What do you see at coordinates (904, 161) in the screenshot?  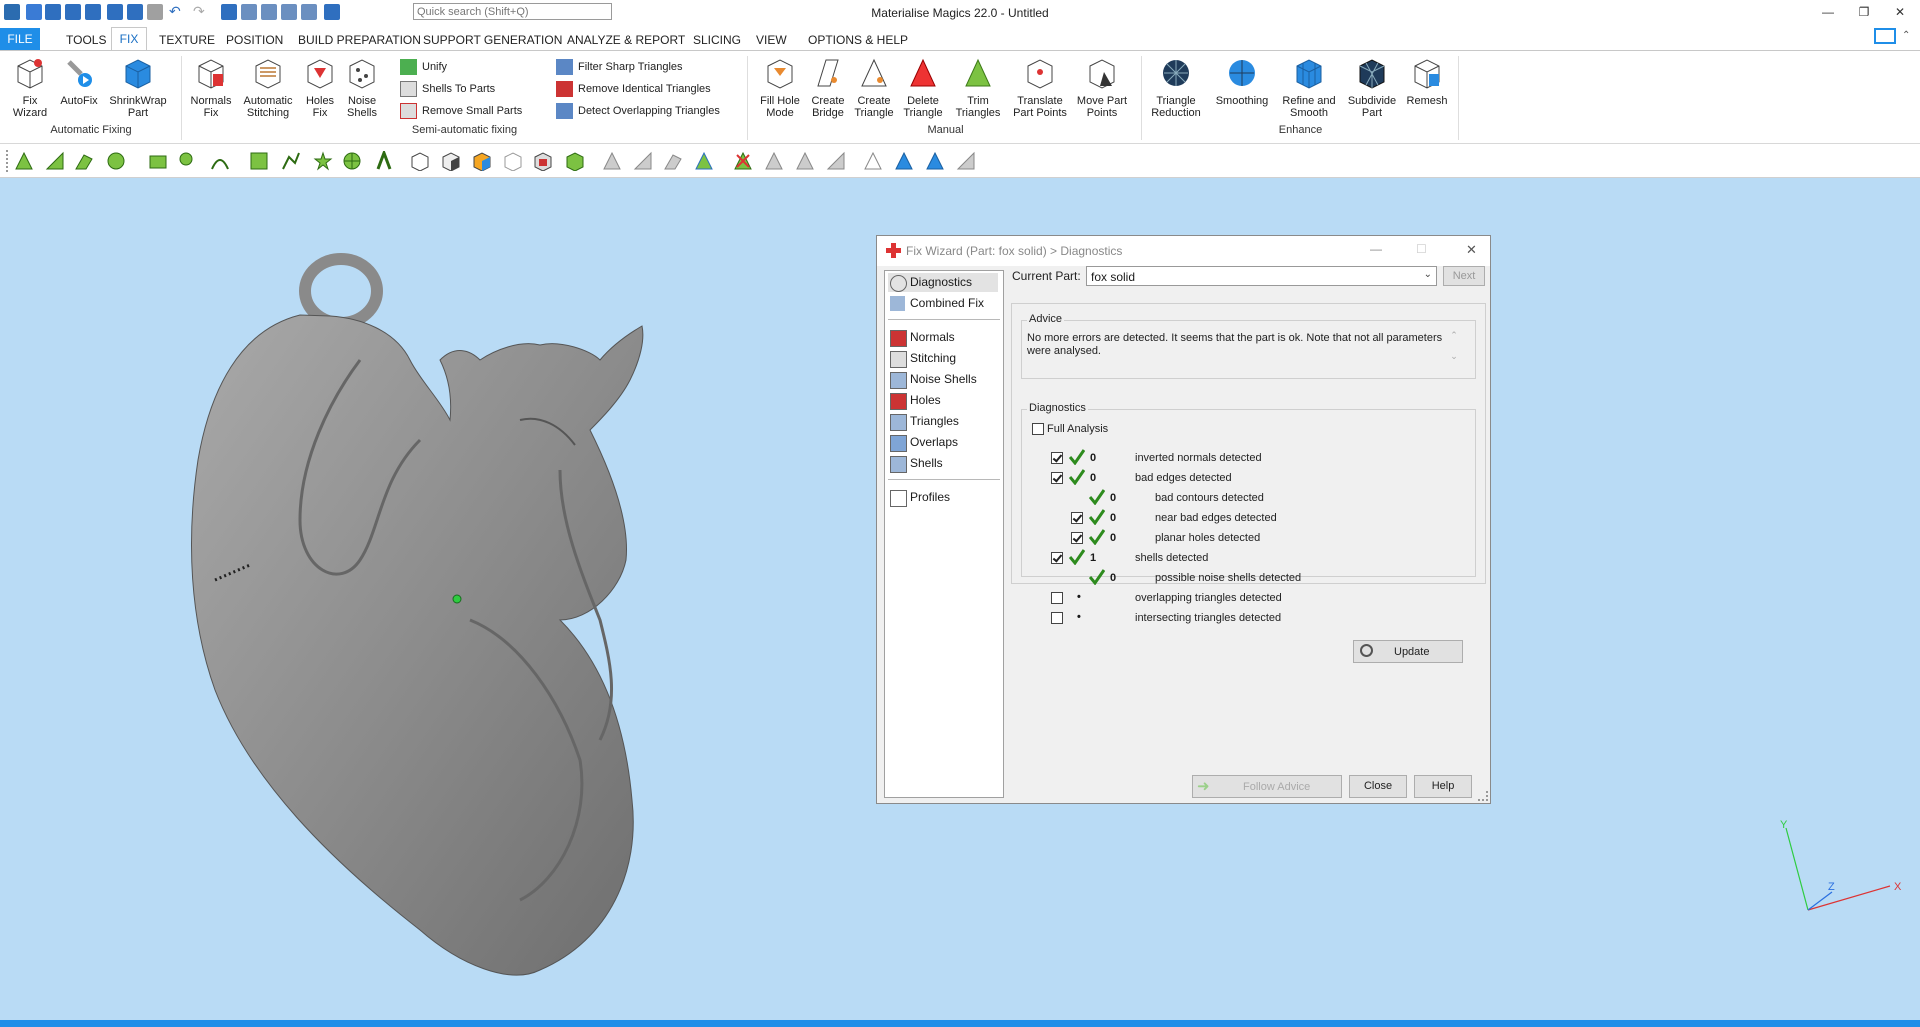 I see `mark-overlapping-icon` at bounding box center [904, 161].